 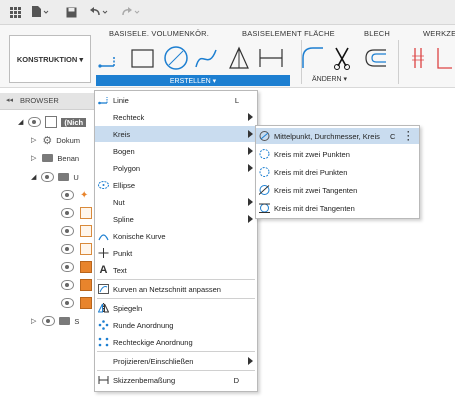 What do you see at coordinates (239, 57) in the screenshot?
I see `triangle-tool-icon` at bounding box center [239, 57].